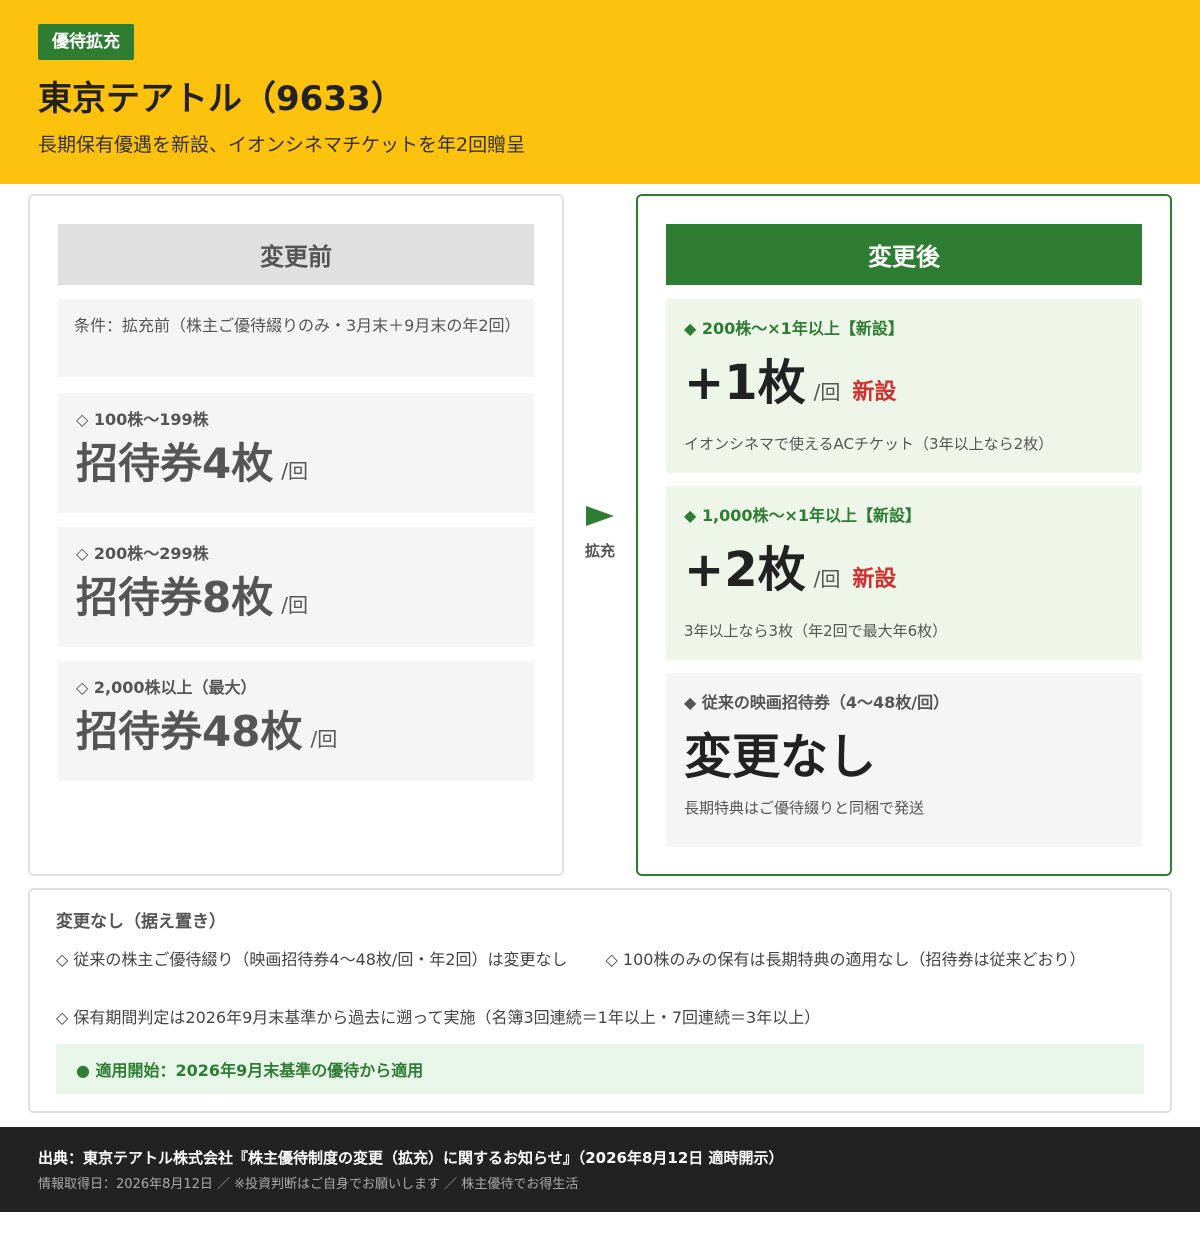 This screenshot has width=1200, height=1236. What do you see at coordinates (86, 42) in the screenshot?
I see `category-tag: 優待拡充` at bounding box center [86, 42].